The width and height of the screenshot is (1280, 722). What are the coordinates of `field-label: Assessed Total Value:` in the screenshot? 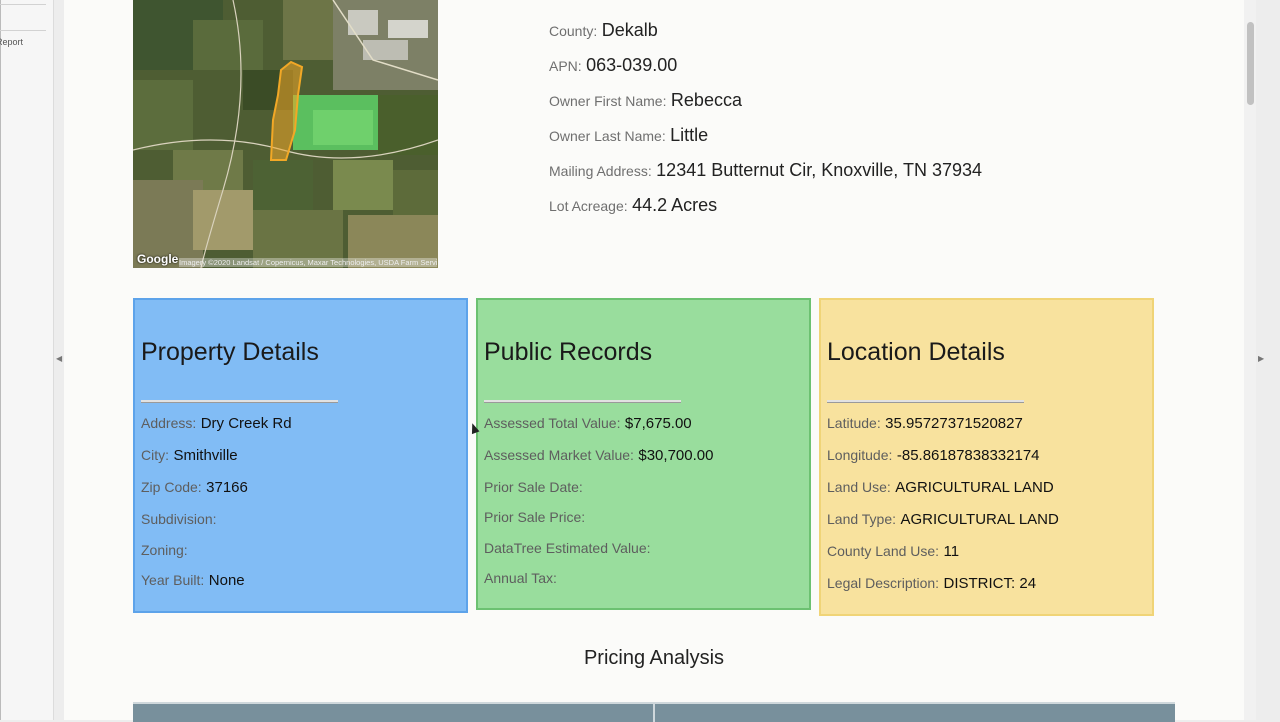 It's located at (552, 423).